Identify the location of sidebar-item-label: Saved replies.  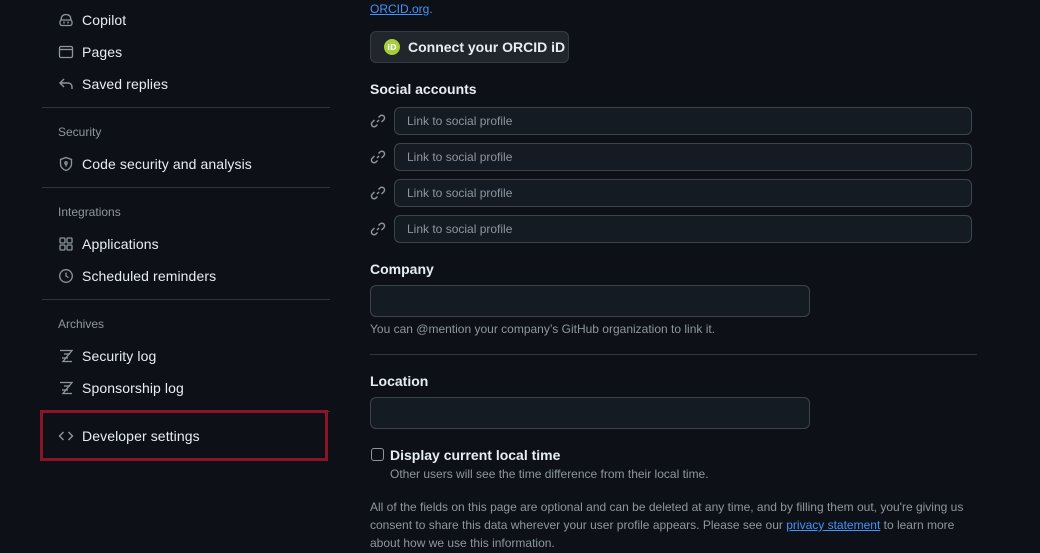
(125, 84).